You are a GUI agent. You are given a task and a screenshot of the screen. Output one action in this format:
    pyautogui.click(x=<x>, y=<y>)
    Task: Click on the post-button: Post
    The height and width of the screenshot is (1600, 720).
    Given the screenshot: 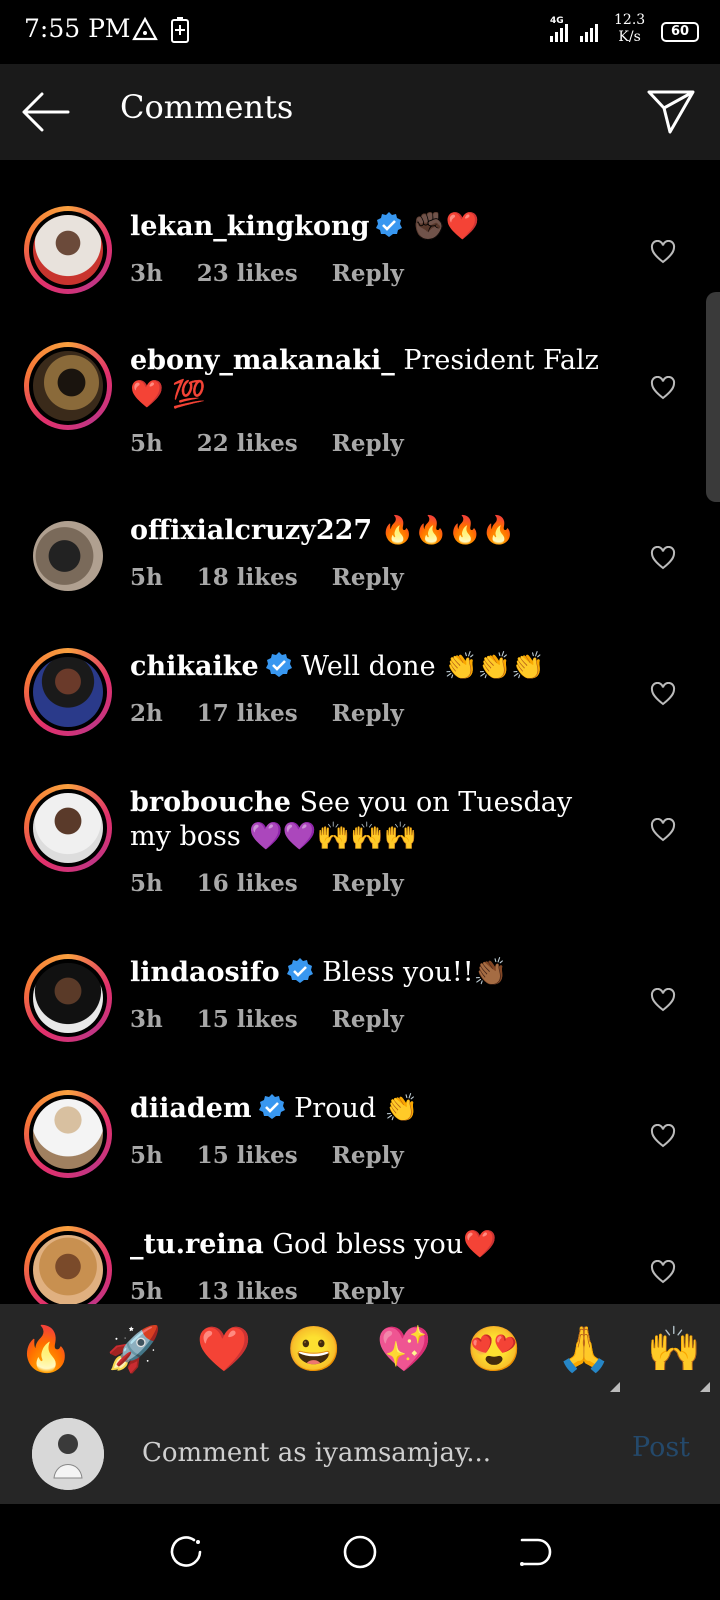 What is the action you would take?
    pyautogui.click(x=661, y=1447)
    